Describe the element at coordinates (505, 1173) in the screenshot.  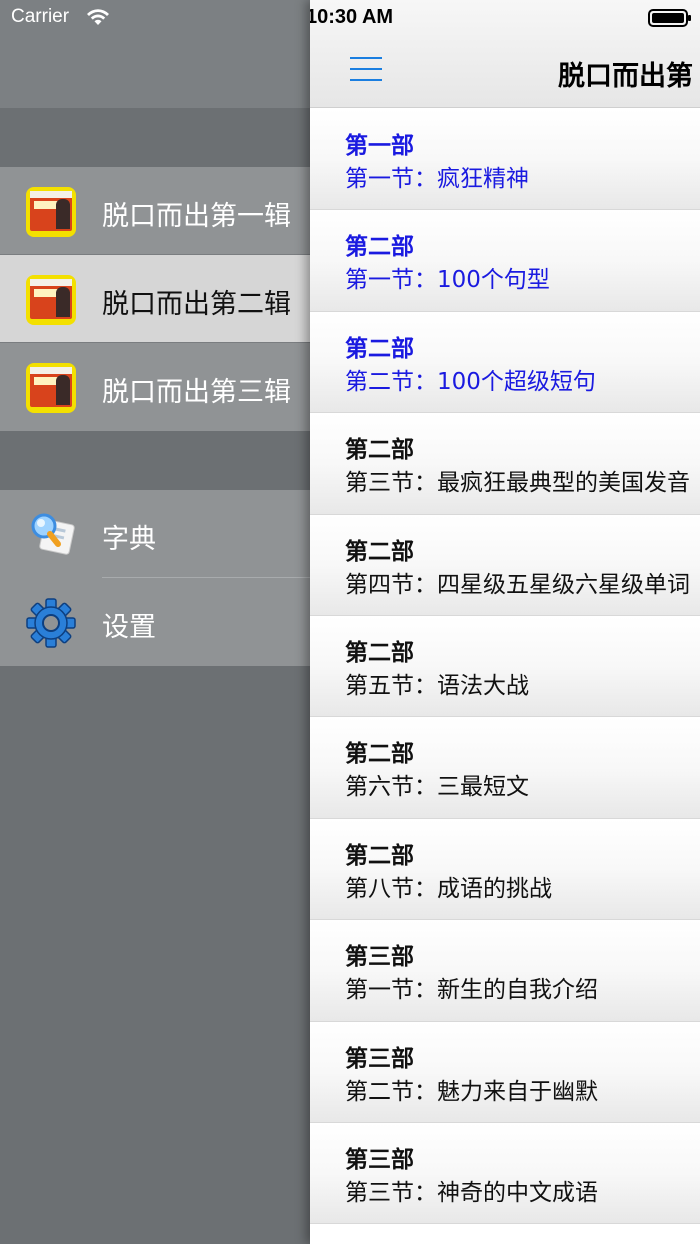
I see `lesson-row: 第三部第三节：神奇的中文成语` at that location.